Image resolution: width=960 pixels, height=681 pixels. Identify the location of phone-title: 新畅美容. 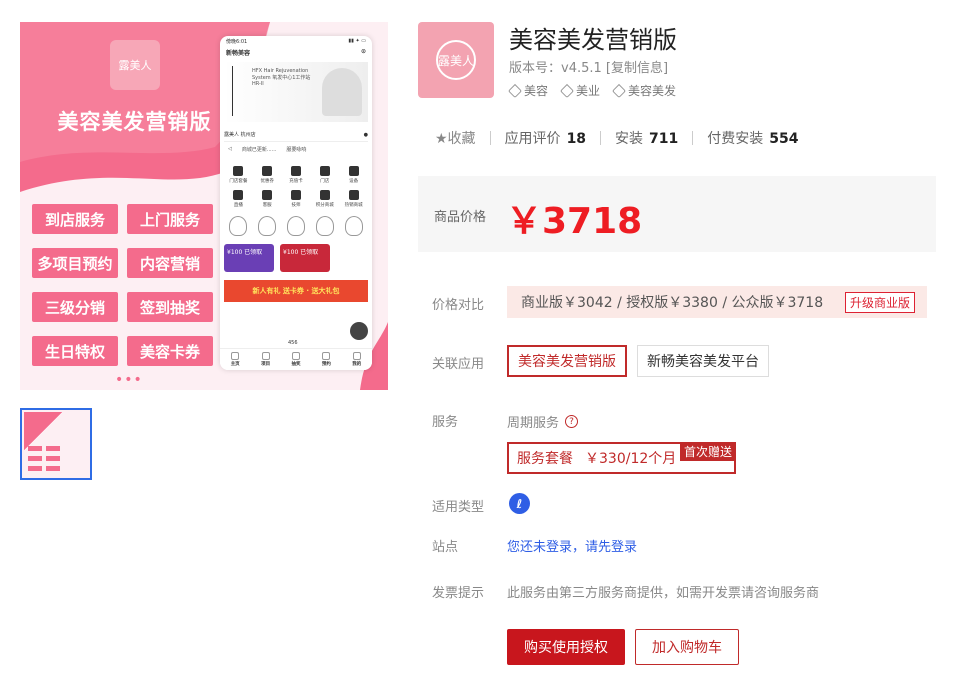
(238, 53).